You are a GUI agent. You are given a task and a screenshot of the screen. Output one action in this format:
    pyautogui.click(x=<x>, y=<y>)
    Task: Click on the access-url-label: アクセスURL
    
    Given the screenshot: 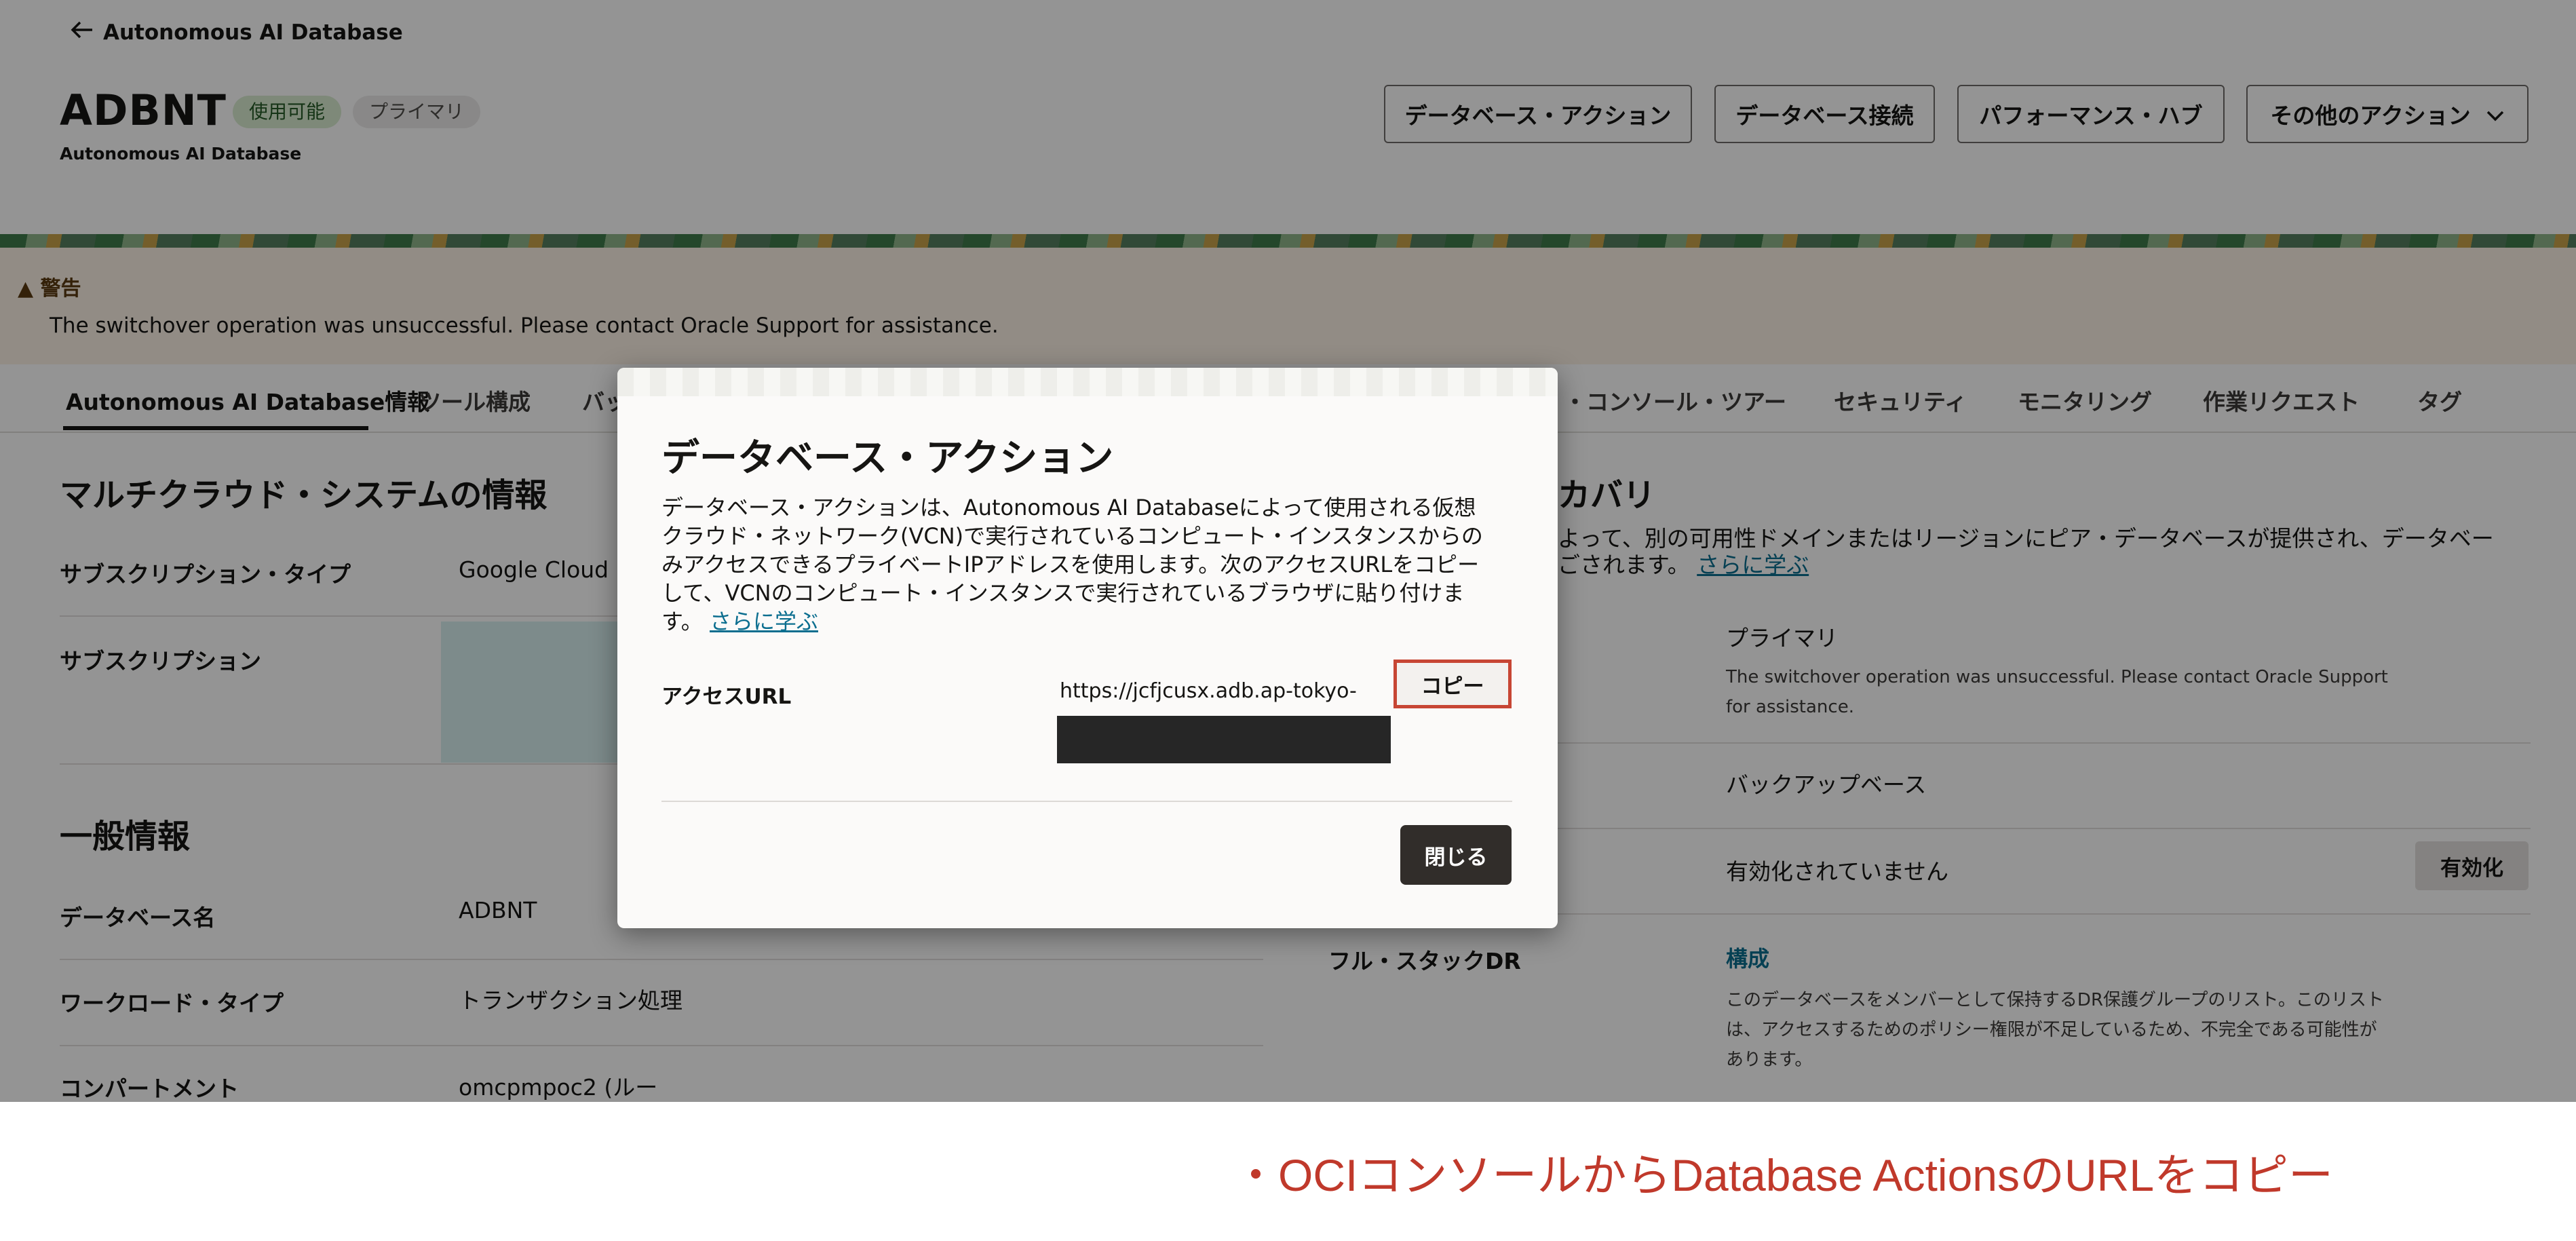 What is the action you would take?
    pyautogui.click(x=727, y=697)
    